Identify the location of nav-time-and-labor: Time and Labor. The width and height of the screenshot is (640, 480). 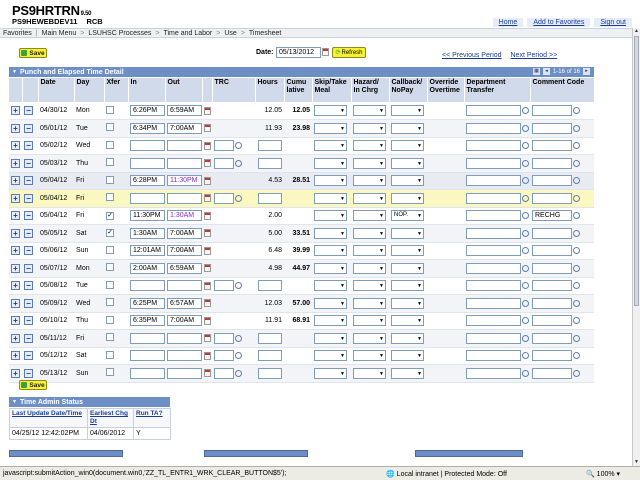
(187, 33).